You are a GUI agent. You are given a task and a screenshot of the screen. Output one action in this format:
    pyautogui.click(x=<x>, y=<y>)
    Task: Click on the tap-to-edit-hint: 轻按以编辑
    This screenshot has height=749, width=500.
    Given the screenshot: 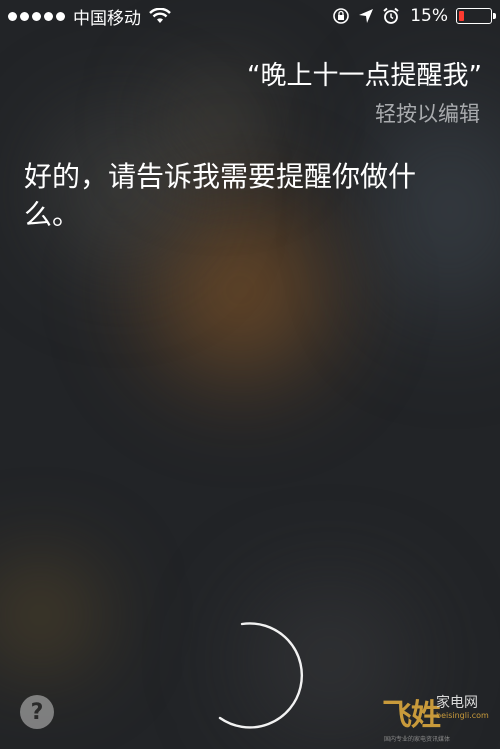 What is the action you would take?
    pyautogui.click(x=427, y=113)
    